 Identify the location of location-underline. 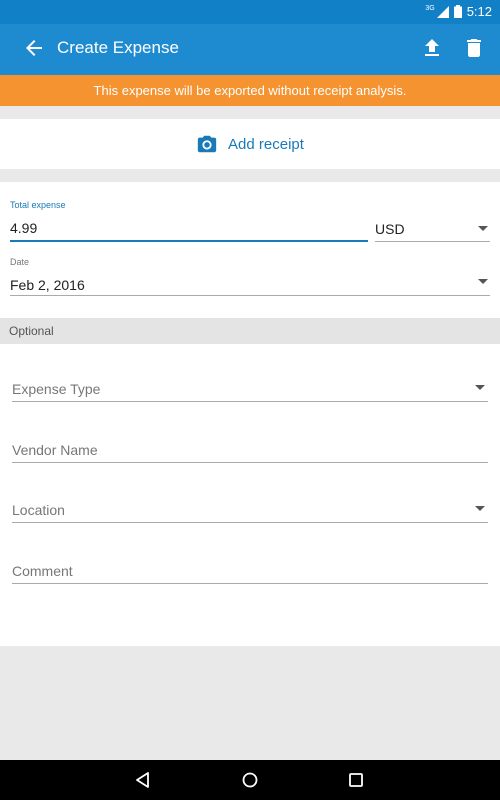
(250, 522).